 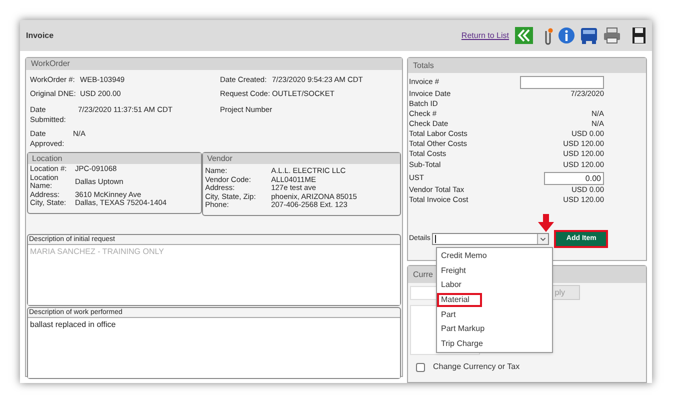 I want to click on description-field: ballast replaced in office, so click(x=214, y=347).